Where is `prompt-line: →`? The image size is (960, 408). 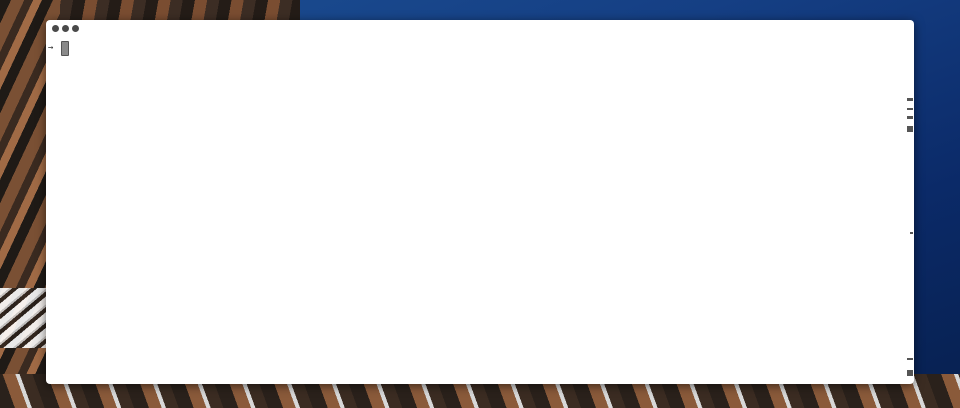 prompt-line: → is located at coordinates (59, 48).